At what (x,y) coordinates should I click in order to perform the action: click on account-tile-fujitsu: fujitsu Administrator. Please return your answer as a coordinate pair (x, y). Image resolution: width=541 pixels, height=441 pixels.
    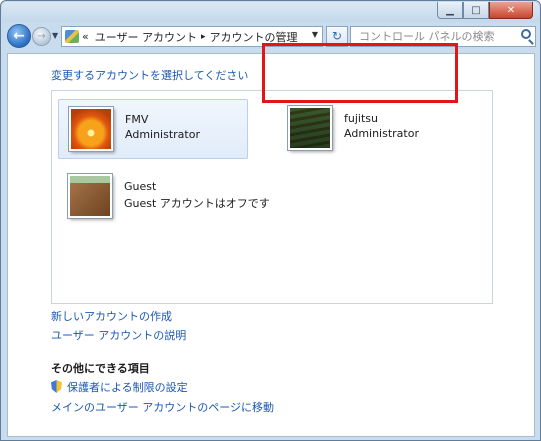
    Looking at the image, I should click on (373, 129).